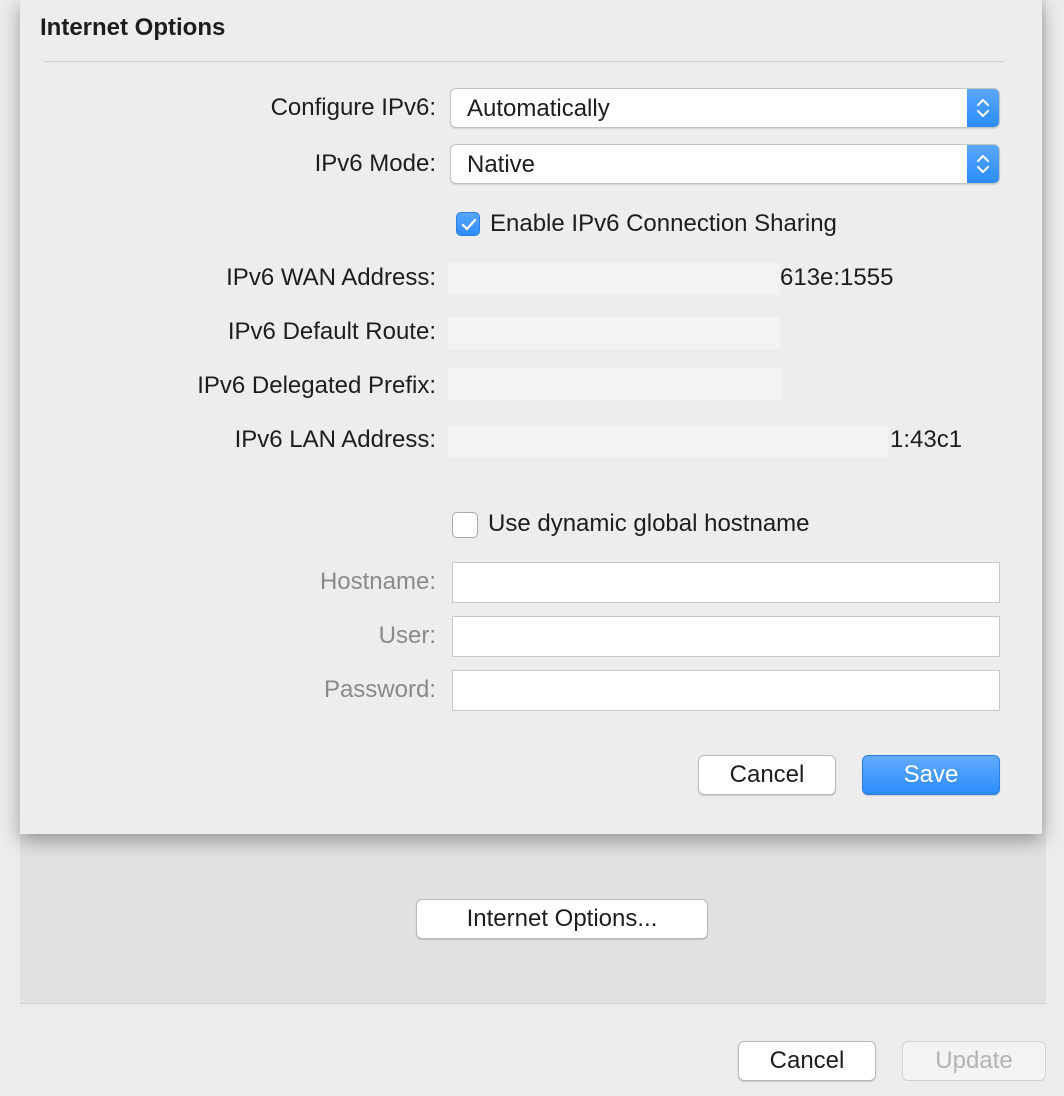  I want to click on hostname-label: Hostname:, so click(377, 581).